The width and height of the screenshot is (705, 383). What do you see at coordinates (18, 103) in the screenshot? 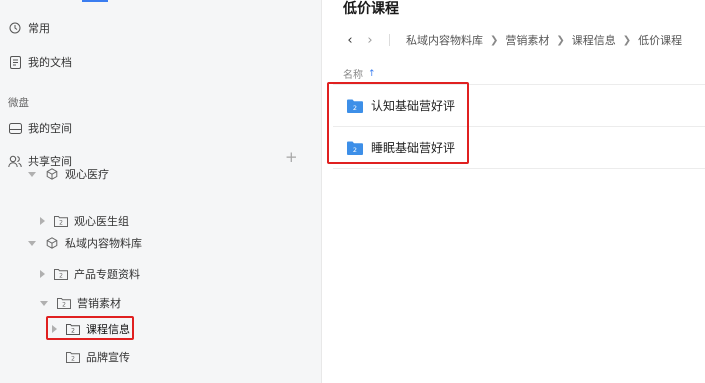
I see `section-label-weipan: 微盘` at bounding box center [18, 103].